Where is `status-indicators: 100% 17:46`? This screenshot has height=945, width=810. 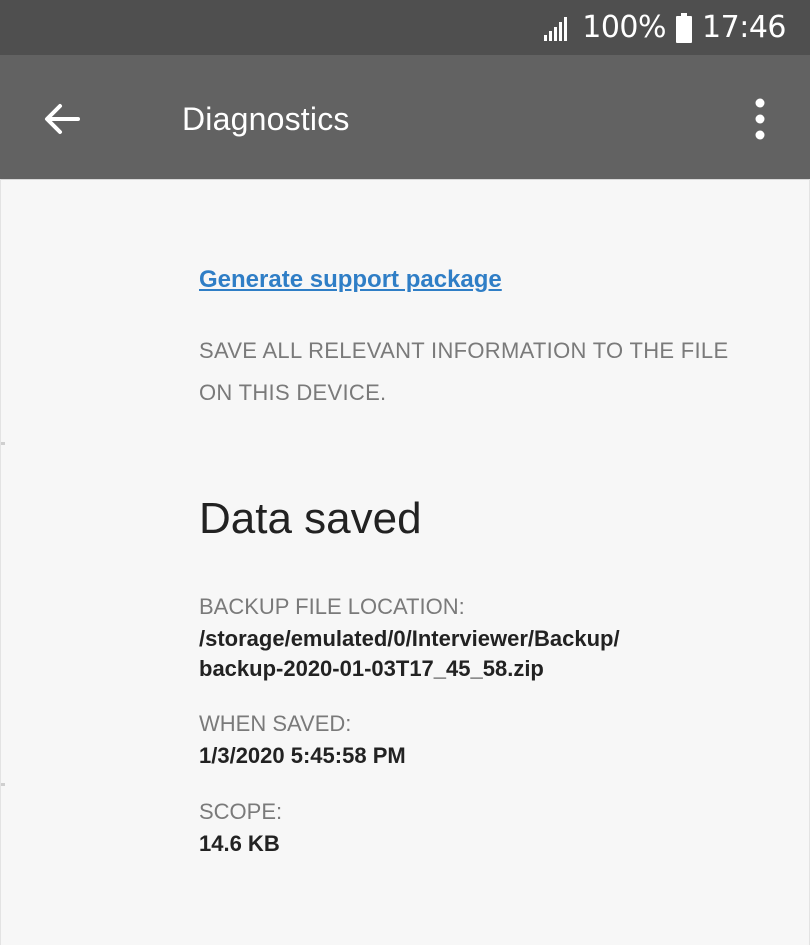 status-indicators: 100% 17:46 is located at coordinates (665, 27).